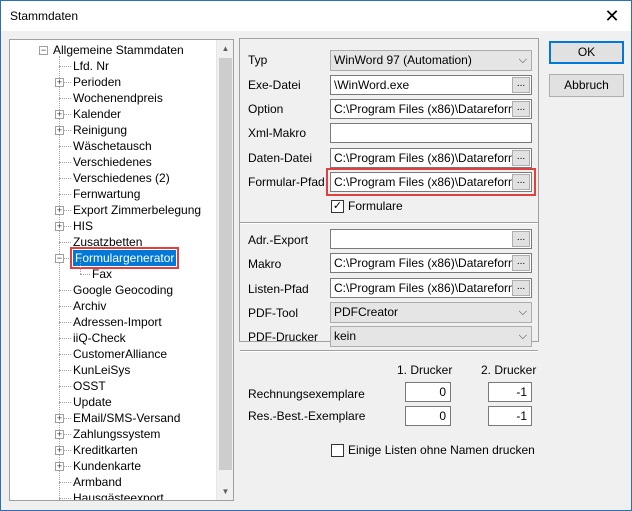  I want to click on tree-item-label: Export Zimmerbelegung, so click(137, 210).